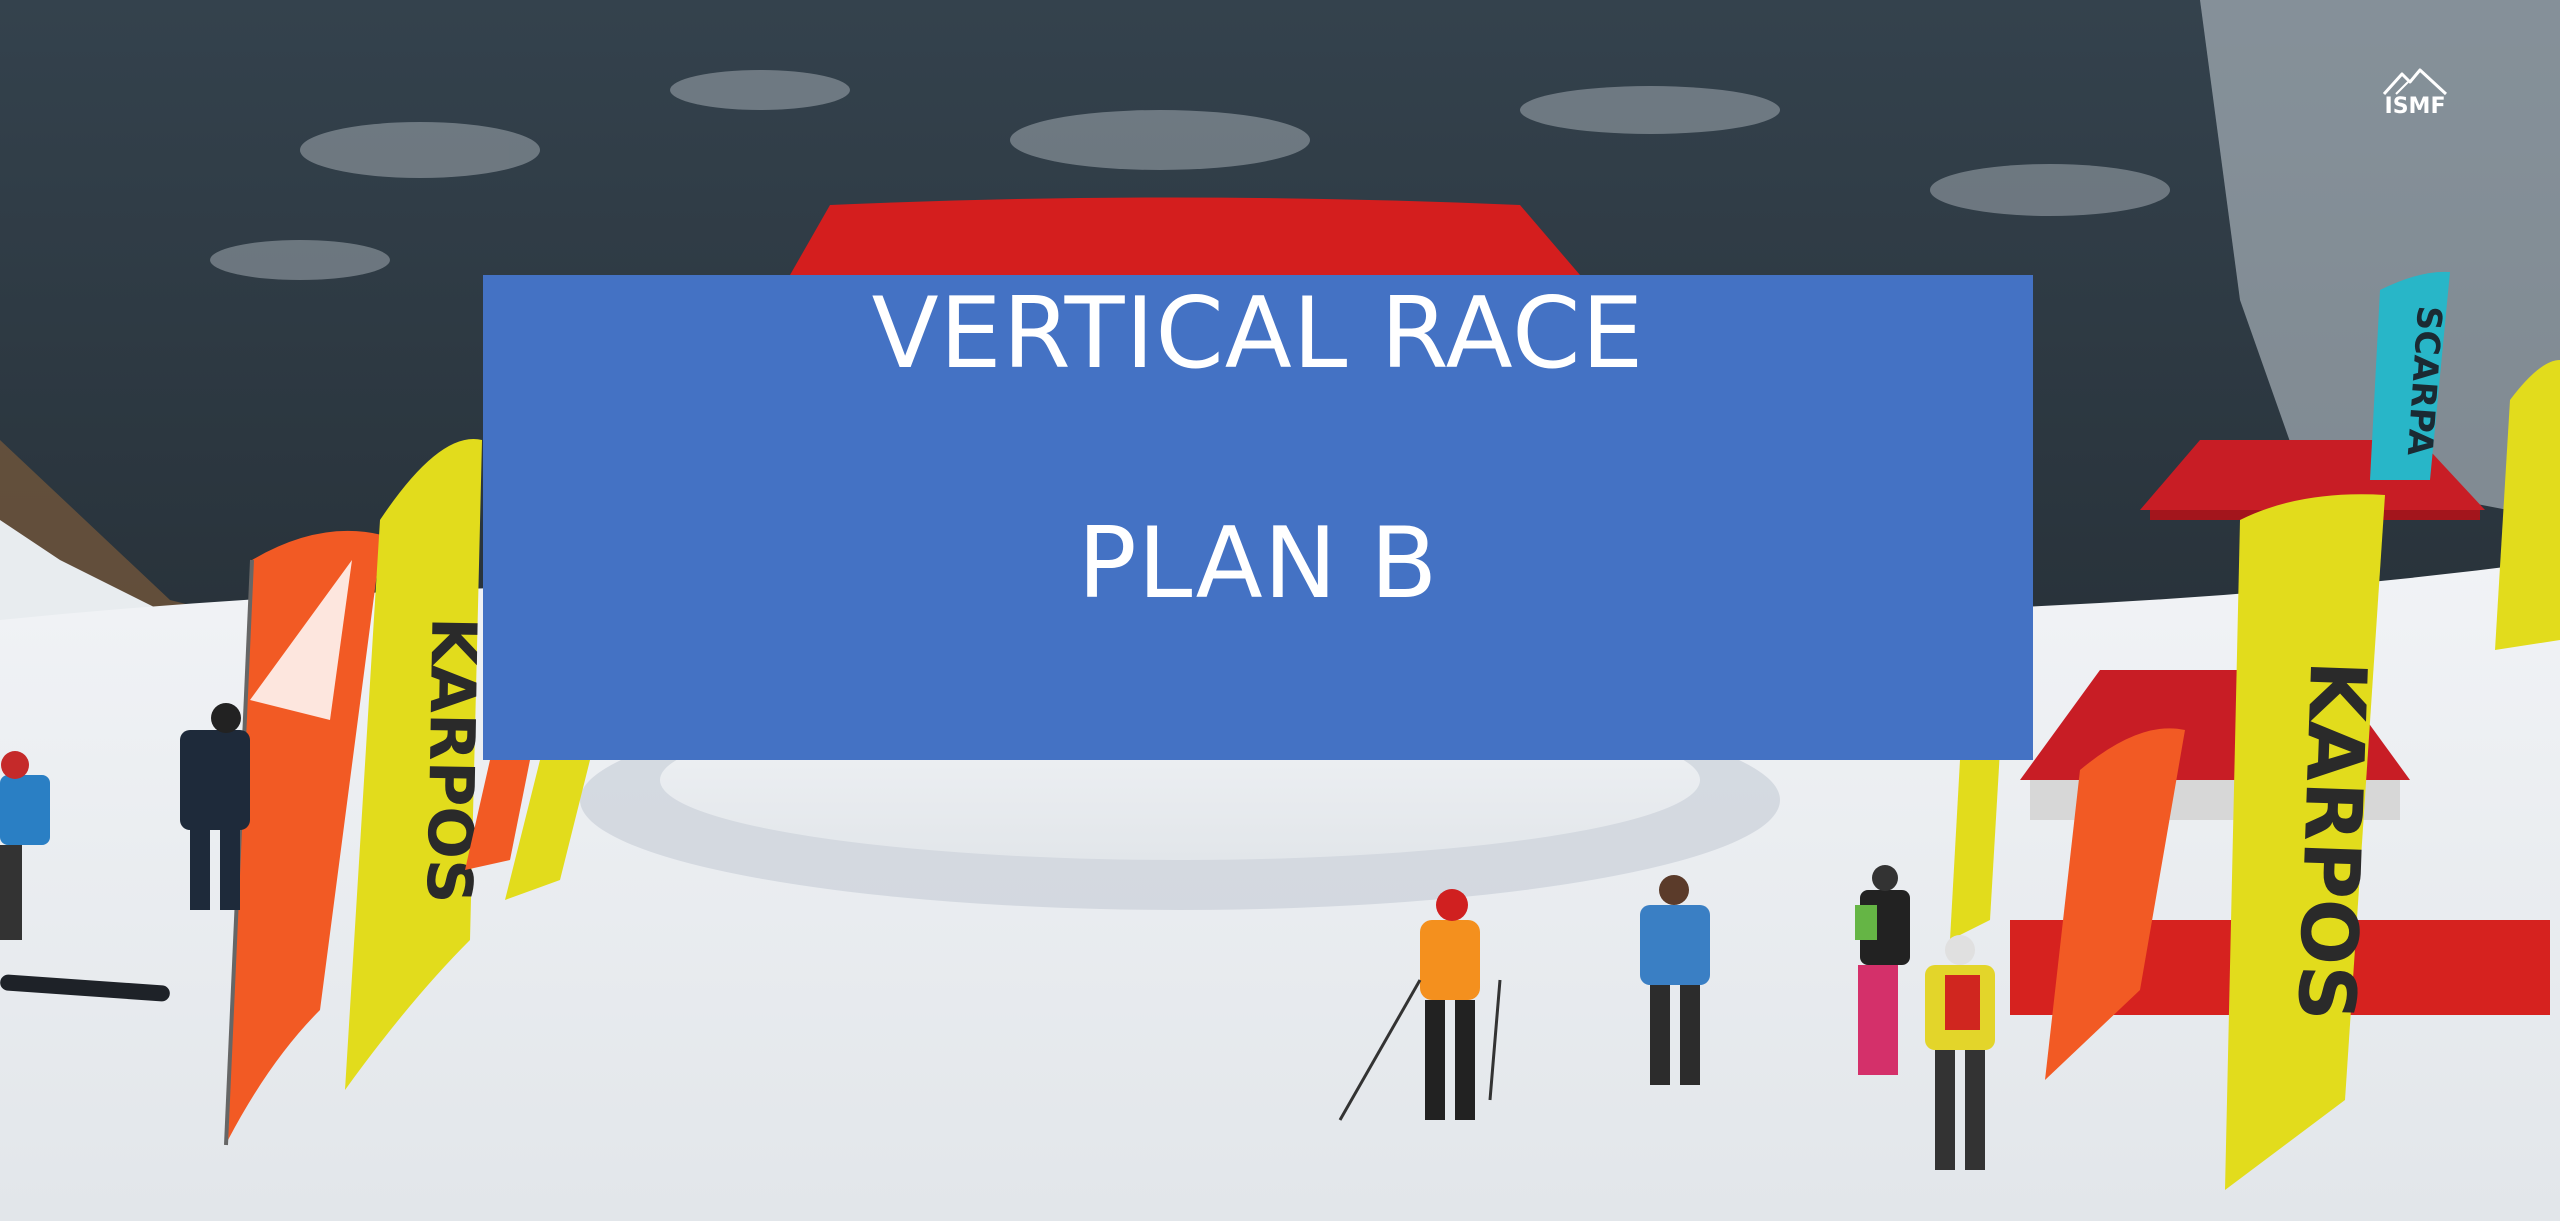 The height and width of the screenshot is (1221, 2560). I want to click on ismf-logo: ISMF, so click(2415, 96).